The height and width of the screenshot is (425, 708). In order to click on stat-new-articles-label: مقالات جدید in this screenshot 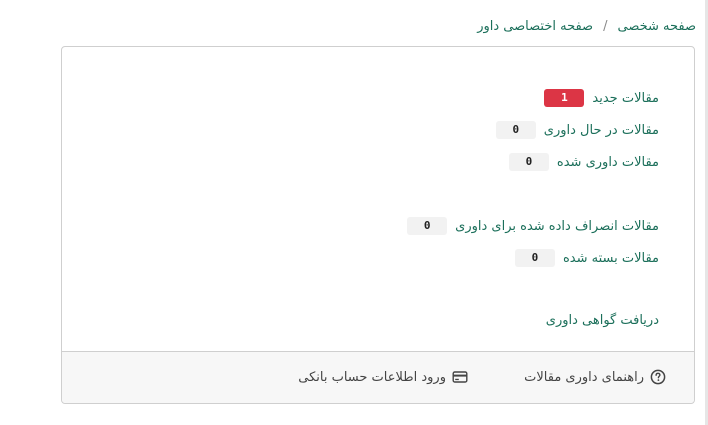, I will do `click(625, 98)`.